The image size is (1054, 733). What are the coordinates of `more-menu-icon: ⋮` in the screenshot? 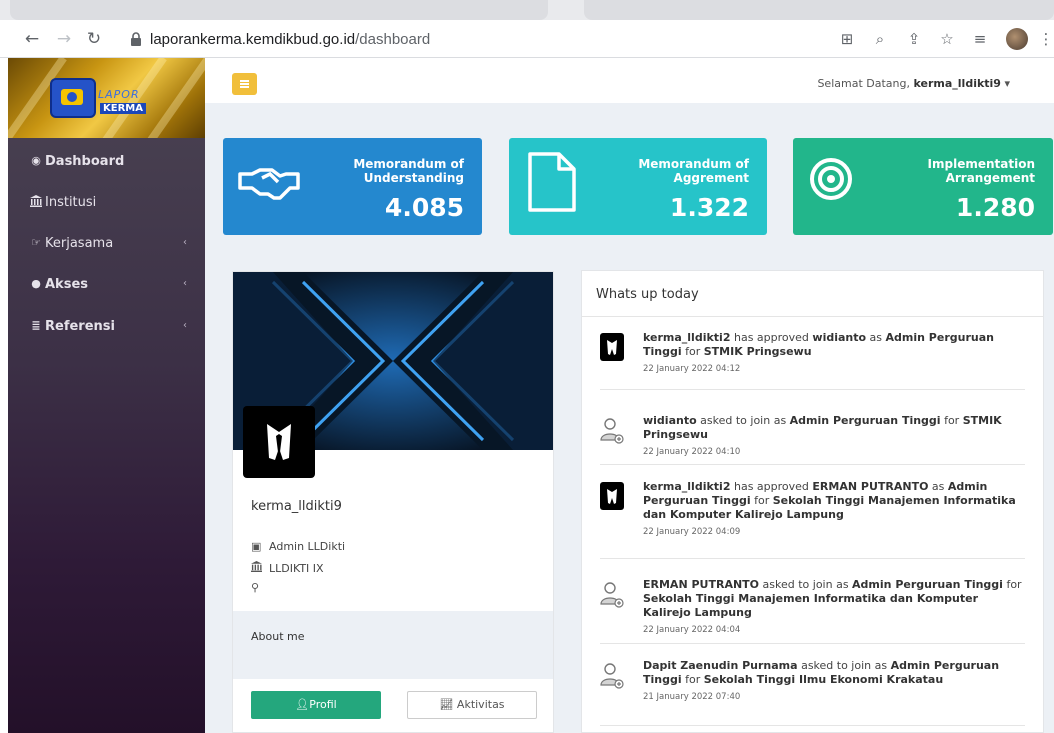 It's located at (1045, 39).